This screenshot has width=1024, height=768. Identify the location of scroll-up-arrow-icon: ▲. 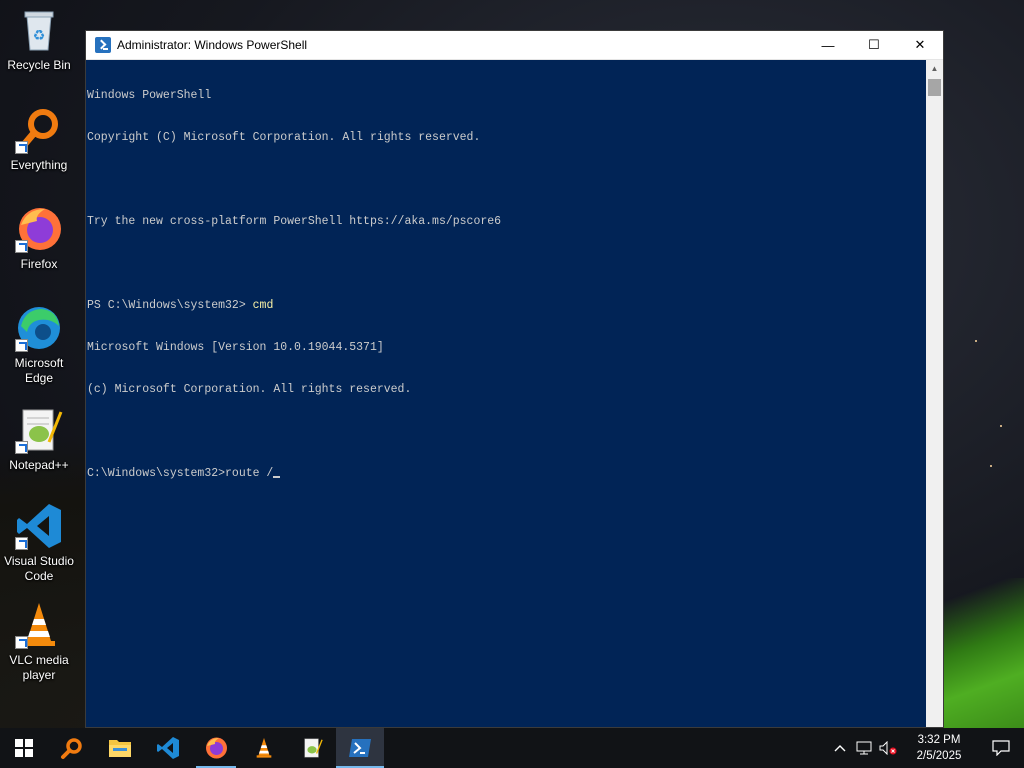
(934, 68).